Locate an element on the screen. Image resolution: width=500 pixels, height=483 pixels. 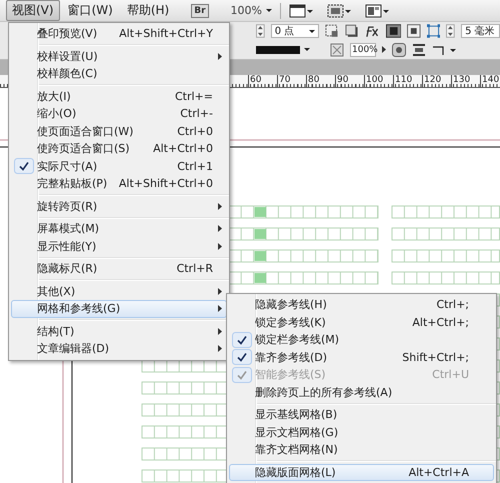
wrap-jump-icon is located at coordinates (419, 49).